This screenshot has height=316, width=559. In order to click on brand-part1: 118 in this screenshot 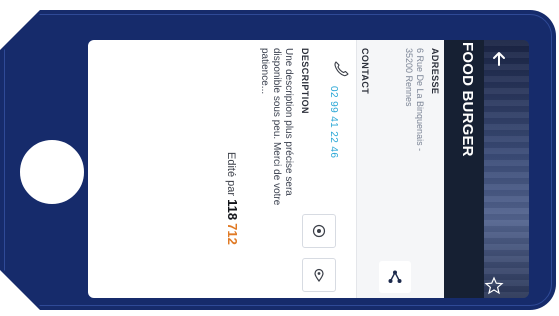, I will do `click(232, 210)`.